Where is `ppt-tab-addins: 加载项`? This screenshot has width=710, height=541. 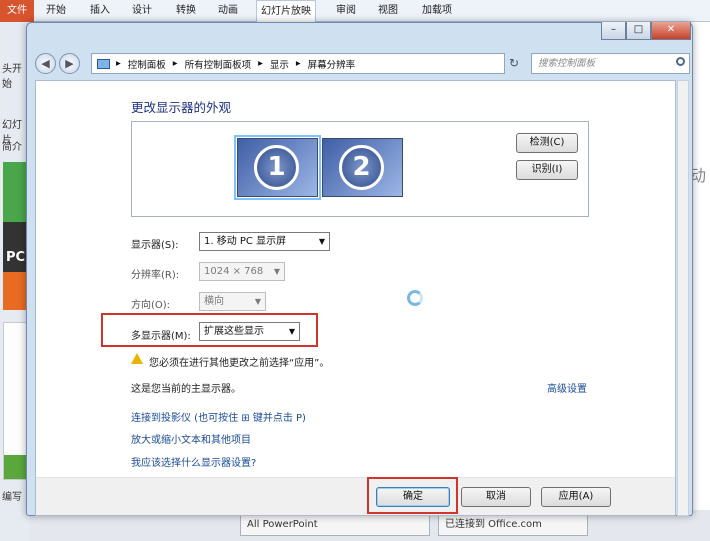
ppt-tab-addins: 加载项 is located at coordinates (437, 11).